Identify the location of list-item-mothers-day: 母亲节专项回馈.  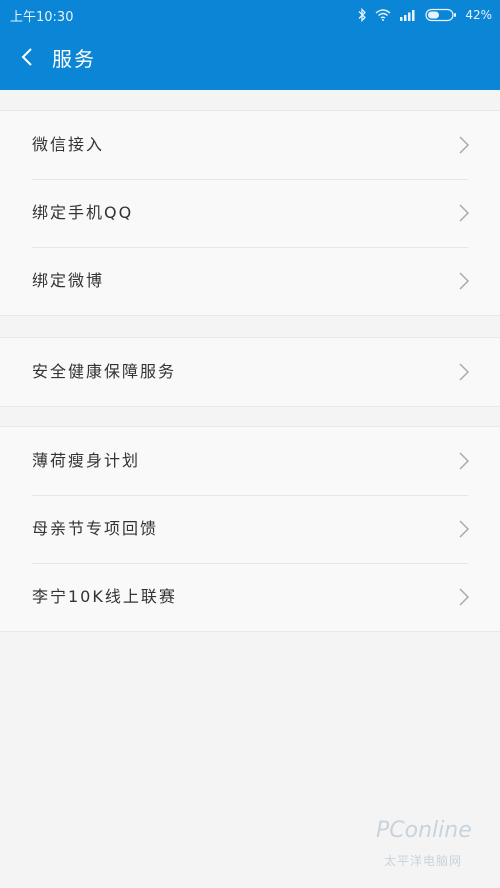
(250, 529).